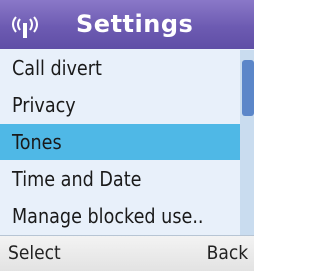 This screenshot has width=320, height=271. Describe the element at coordinates (25, 27) in the screenshot. I see `signal-icon` at that location.